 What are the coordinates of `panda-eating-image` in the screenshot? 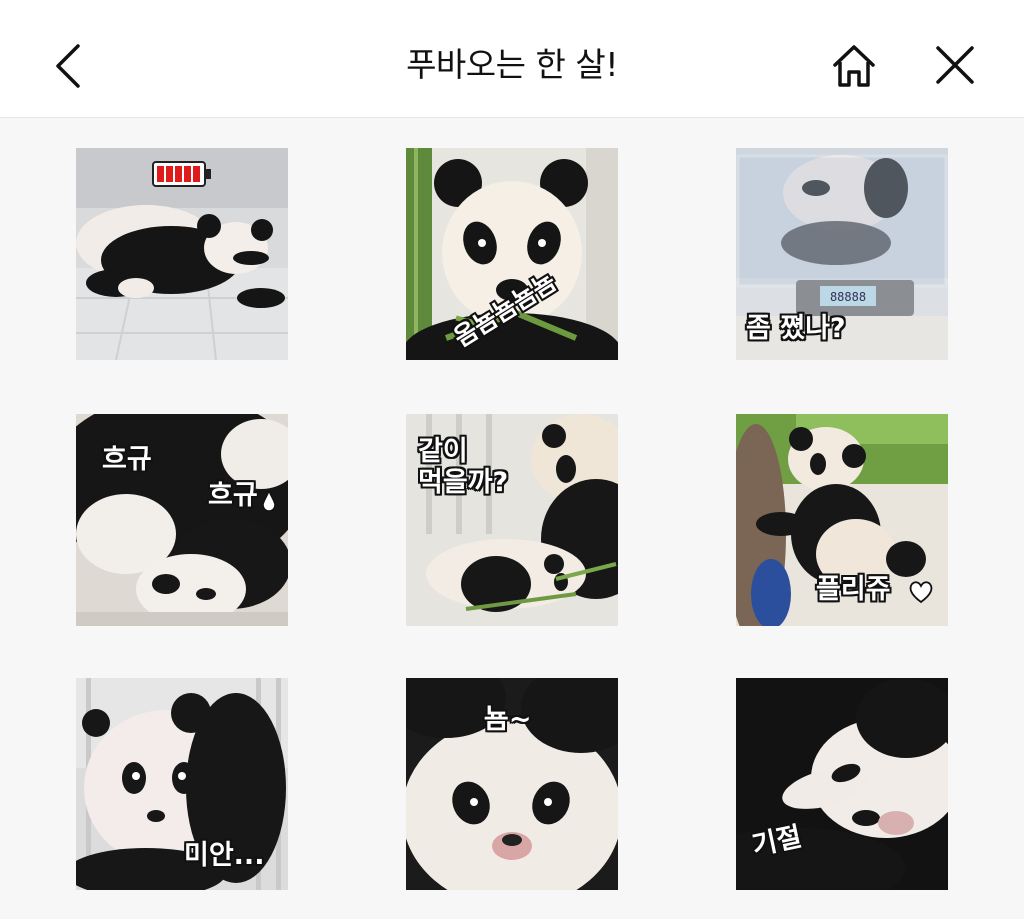 It's located at (512, 254).